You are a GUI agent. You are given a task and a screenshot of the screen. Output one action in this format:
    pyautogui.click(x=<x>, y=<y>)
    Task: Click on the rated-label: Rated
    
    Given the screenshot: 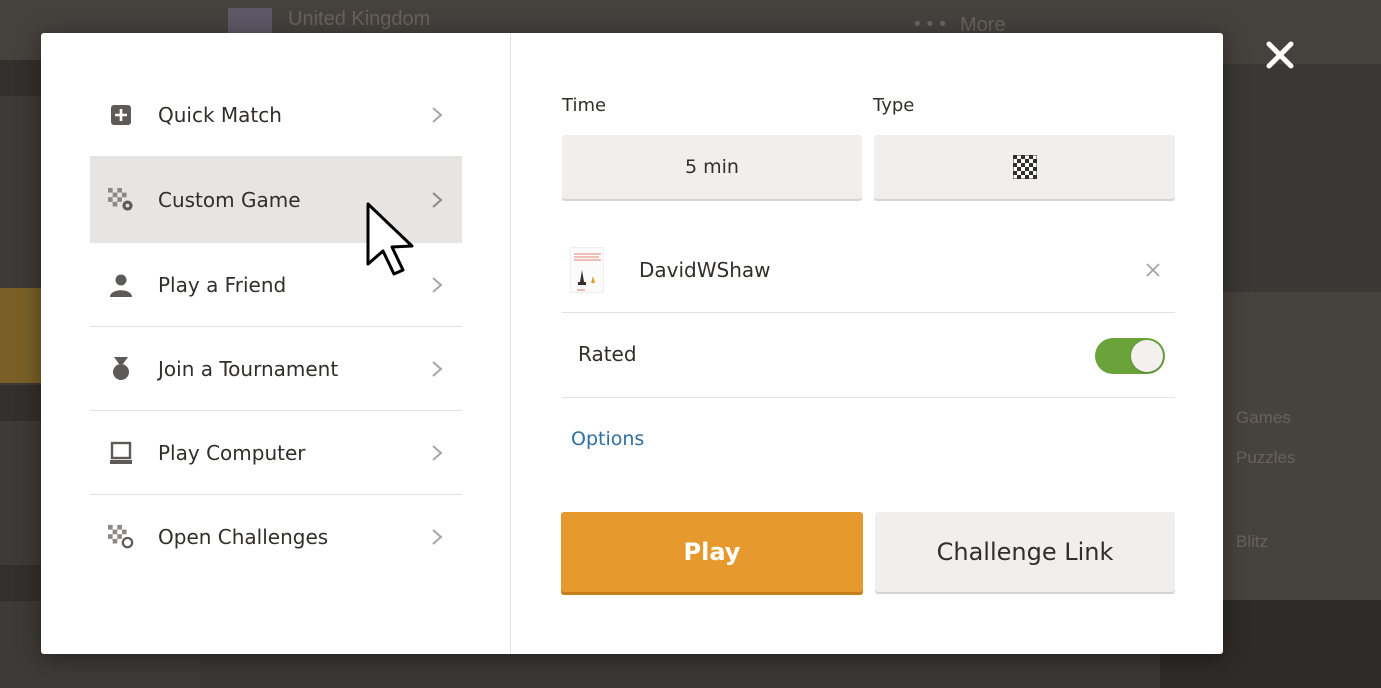 What is the action you would take?
    pyautogui.click(x=607, y=354)
    